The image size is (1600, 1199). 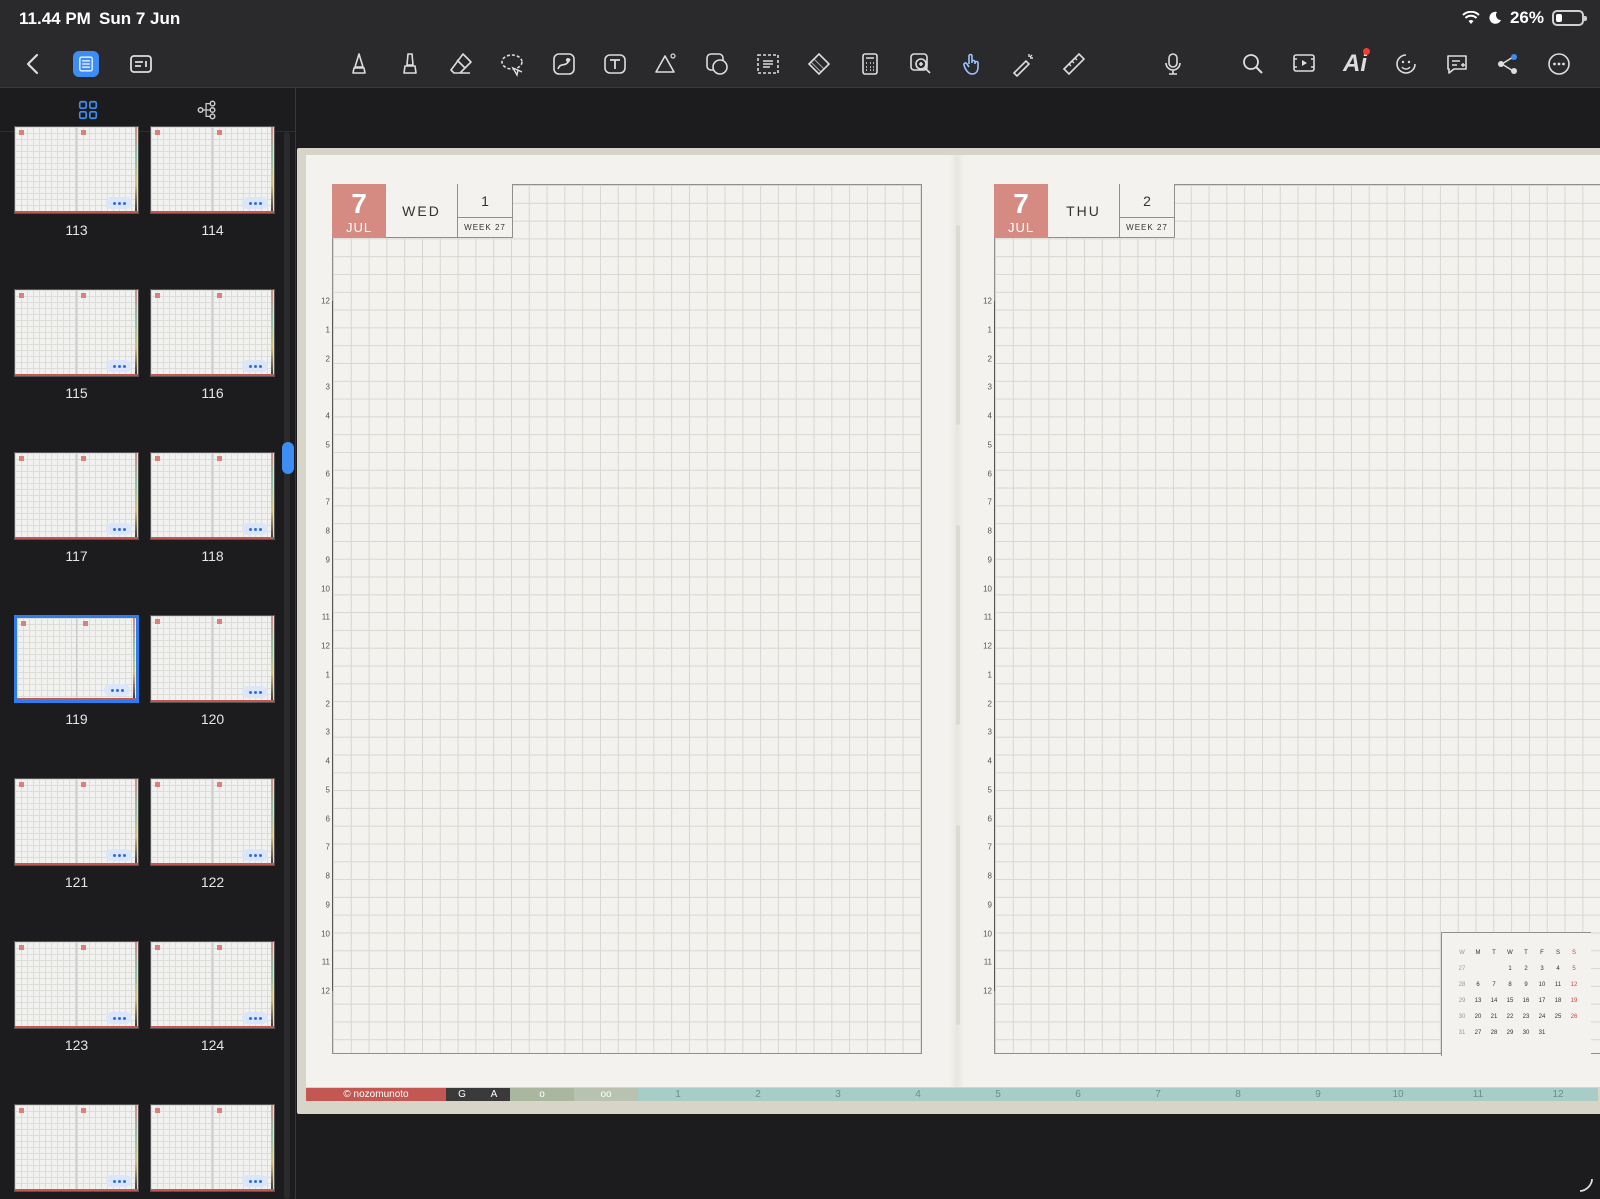 I want to click on letter-tab: G, so click(x=462, y=1094).